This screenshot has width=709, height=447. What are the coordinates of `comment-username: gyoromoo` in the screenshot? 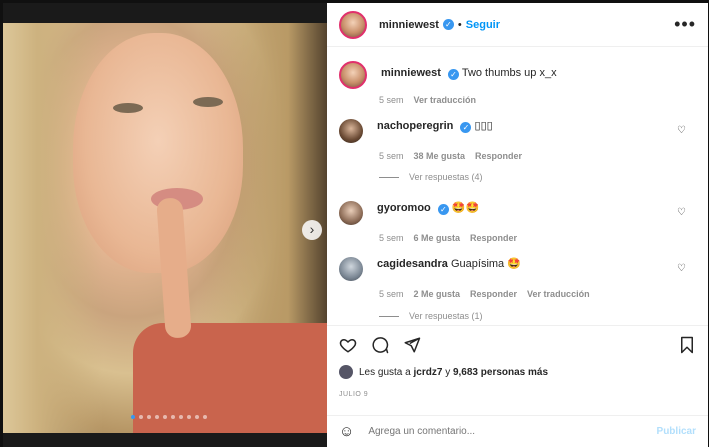 It's located at (404, 208).